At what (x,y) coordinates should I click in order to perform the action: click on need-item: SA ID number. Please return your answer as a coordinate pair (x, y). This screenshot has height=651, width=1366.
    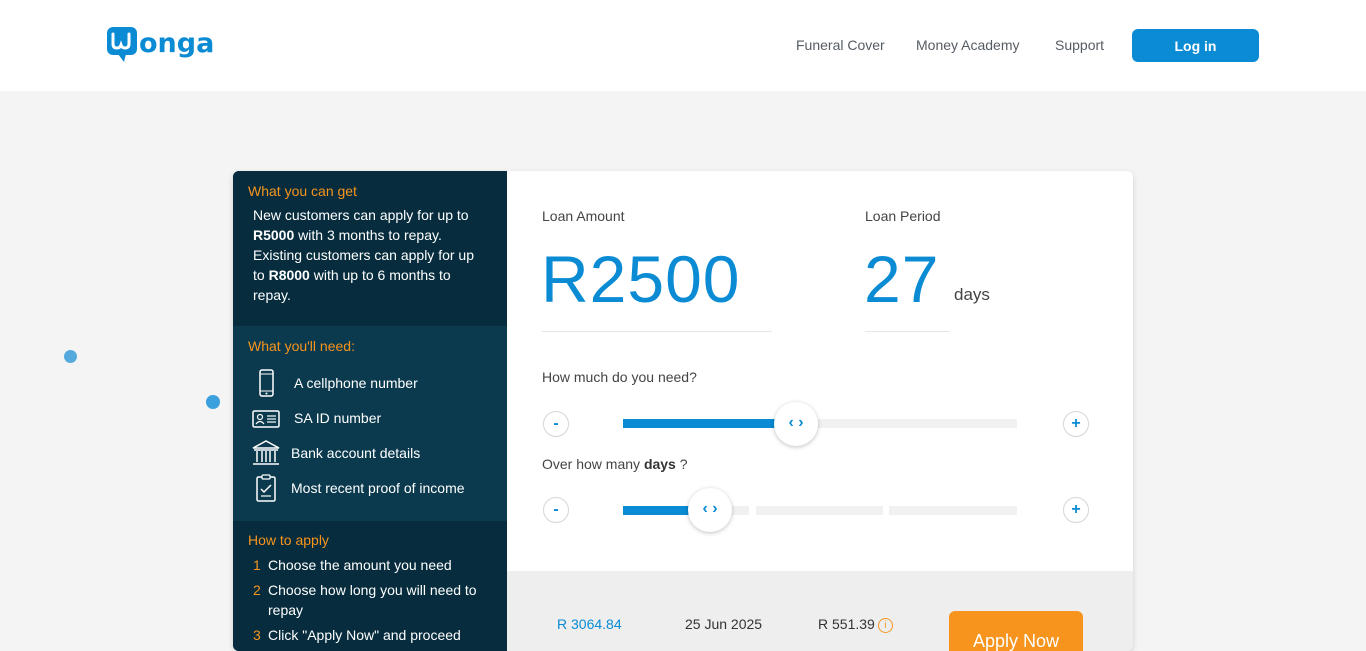
    Looking at the image, I should click on (376, 418).